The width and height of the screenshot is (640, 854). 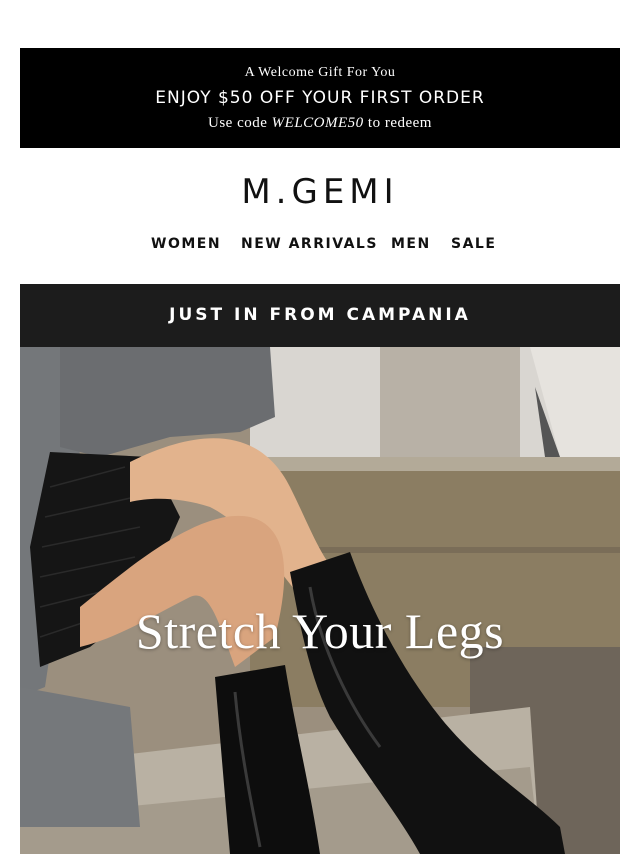 I want to click on collection-band: JUST IN FROM CAMPANIA, so click(x=320, y=315).